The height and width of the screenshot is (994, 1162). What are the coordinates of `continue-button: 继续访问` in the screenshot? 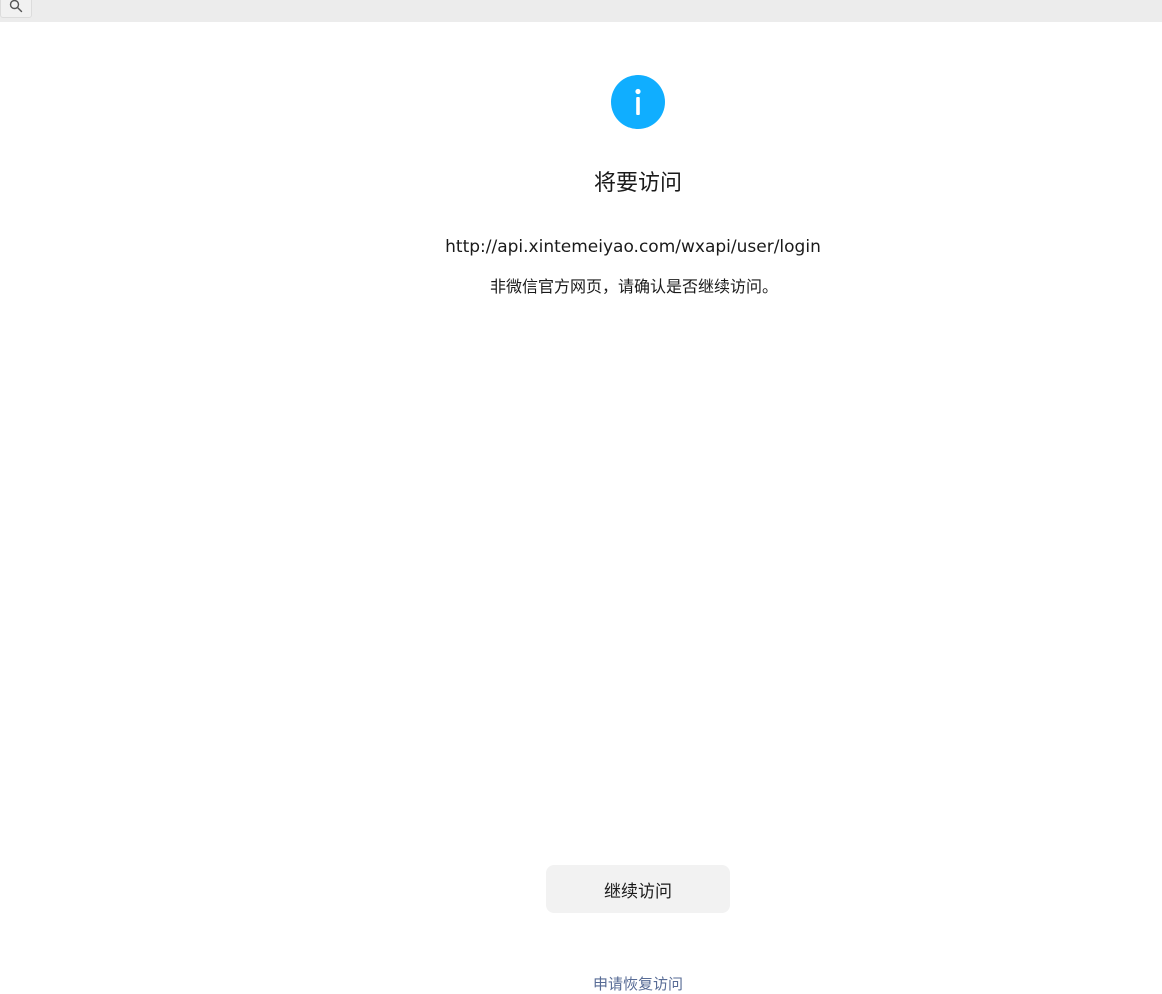 It's located at (638, 889).